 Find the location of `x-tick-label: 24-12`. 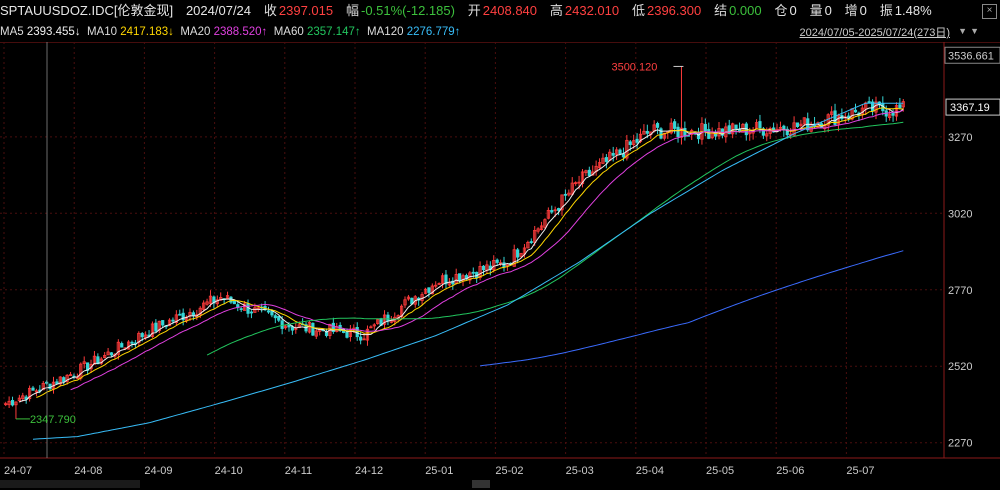

x-tick-label: 24-12 is located at coordinates (369, 471).